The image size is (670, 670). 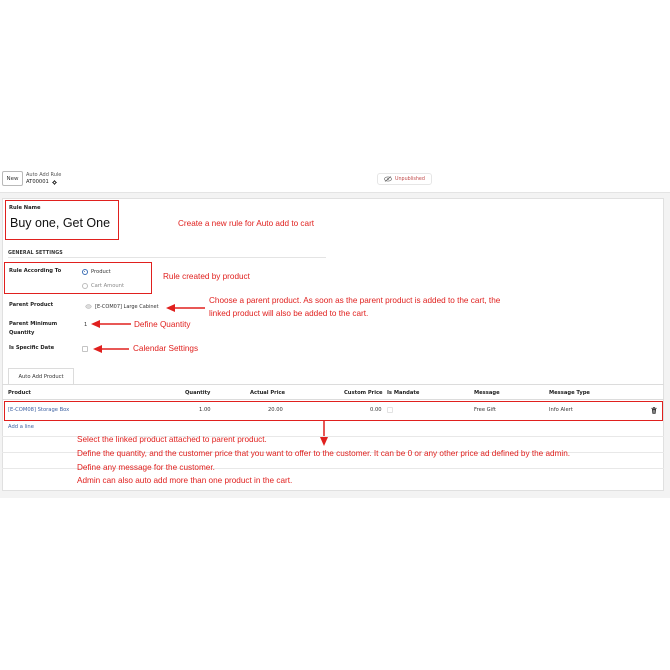 I want to click on eye-slash-icon, so click(x=388, y=179).